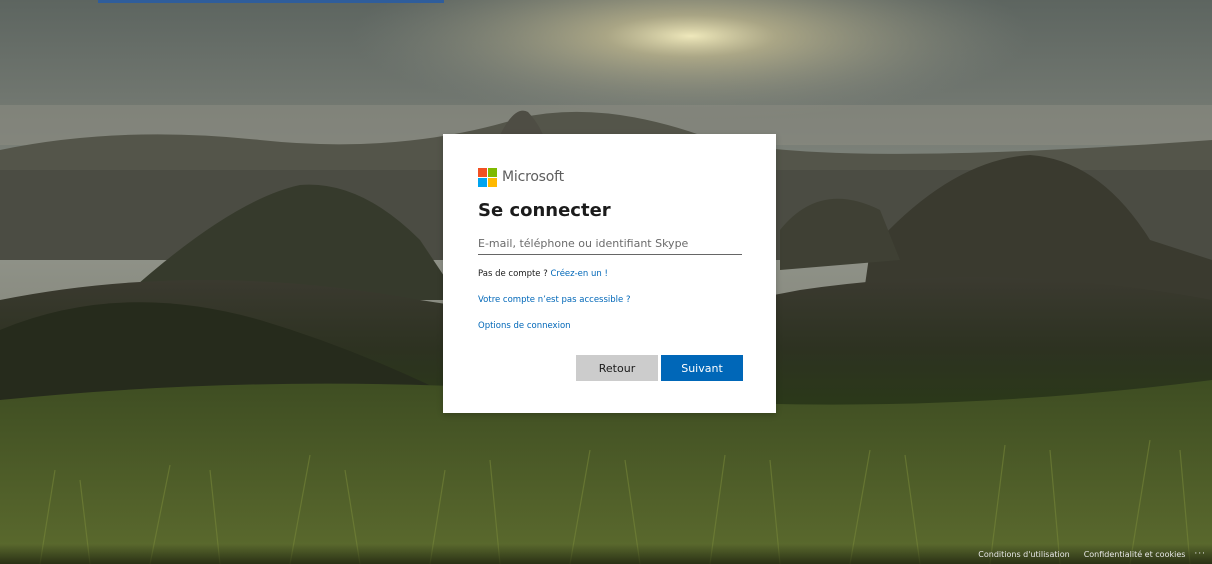 Image resolution: width=1212 pixels, height=564 pixels. I want to click on back-button: Retour, so click(617, 368).